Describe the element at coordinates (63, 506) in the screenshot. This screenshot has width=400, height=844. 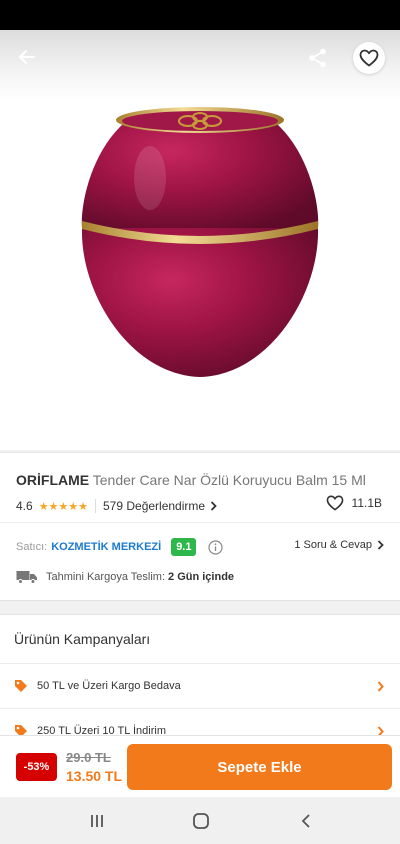
I see `rating-stars: ★★★★★` at that location.